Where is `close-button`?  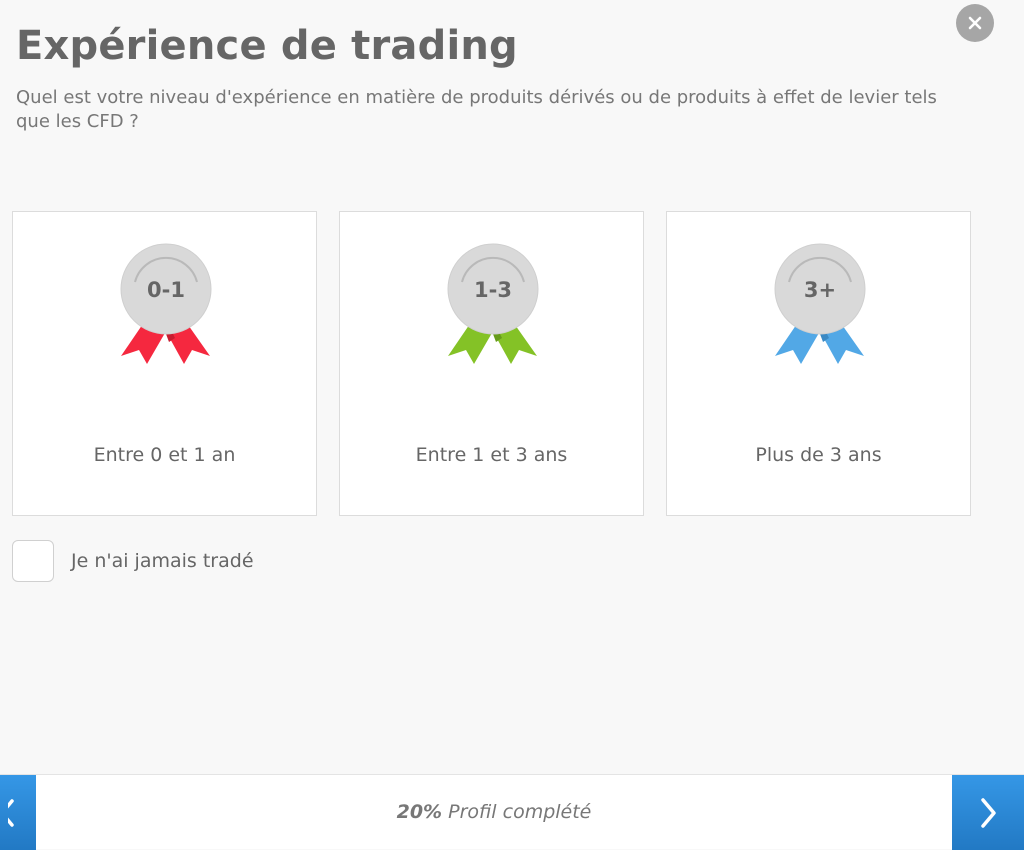
close-button is located at coordinates (975, 23).